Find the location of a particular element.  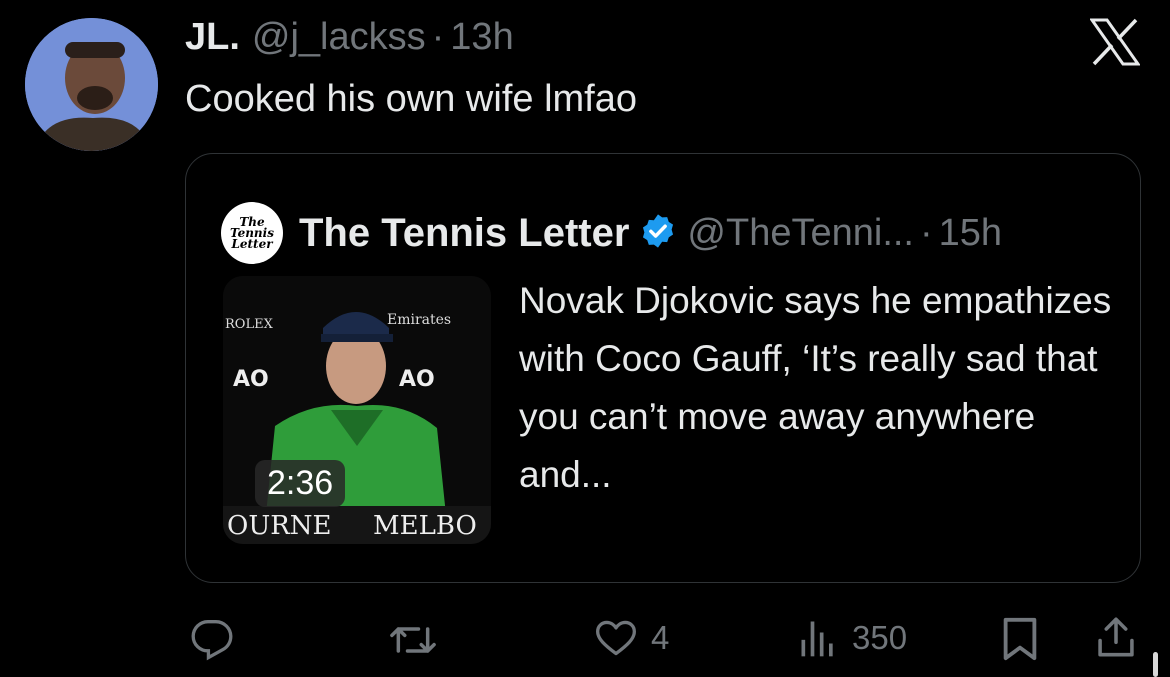

like-button: 4 is located at coordinates (631, 638).